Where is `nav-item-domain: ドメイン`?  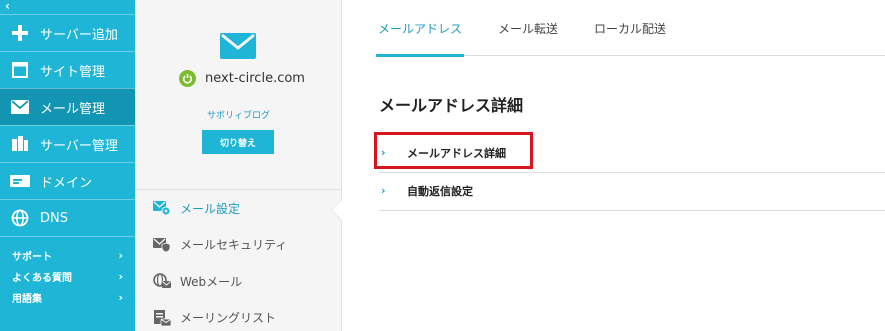 nav-item-domain: ドメイン is located at coordinates (67, 180).